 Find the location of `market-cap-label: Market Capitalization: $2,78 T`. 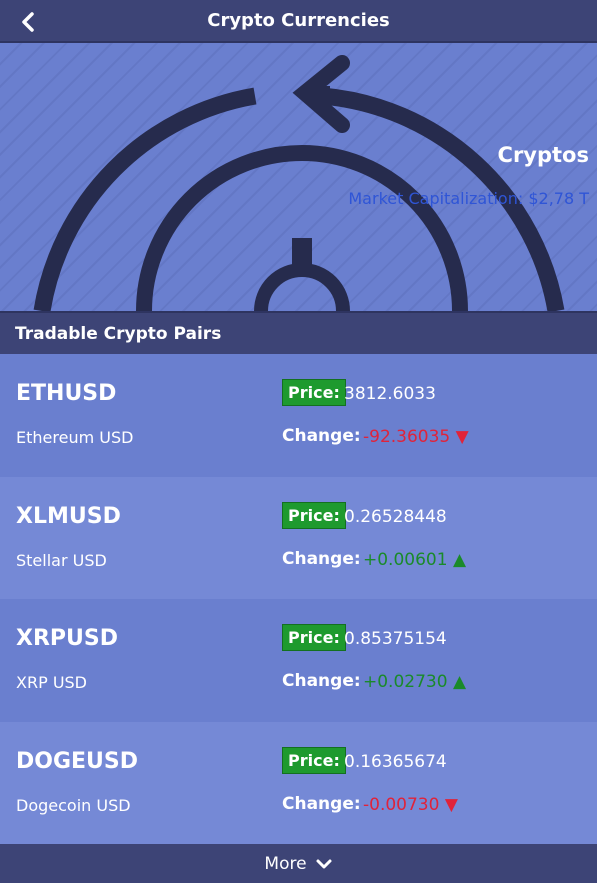

market-cap-label: Market Capitalization: $2,78 T is located at coordinates (468, 198).